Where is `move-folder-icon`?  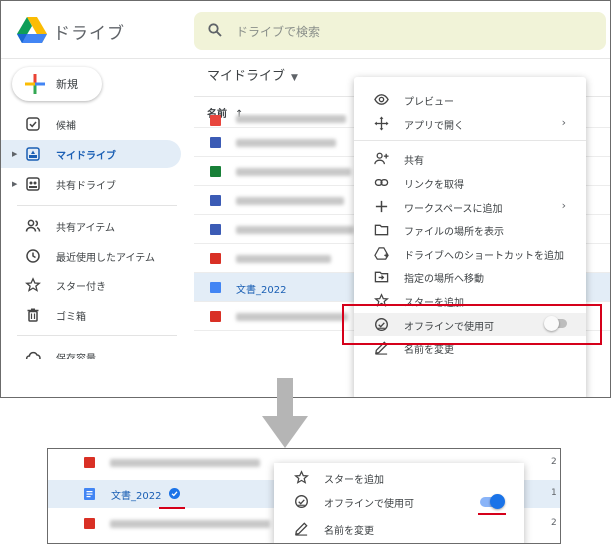
move-folder-icon is located at coordinates (381, 277).